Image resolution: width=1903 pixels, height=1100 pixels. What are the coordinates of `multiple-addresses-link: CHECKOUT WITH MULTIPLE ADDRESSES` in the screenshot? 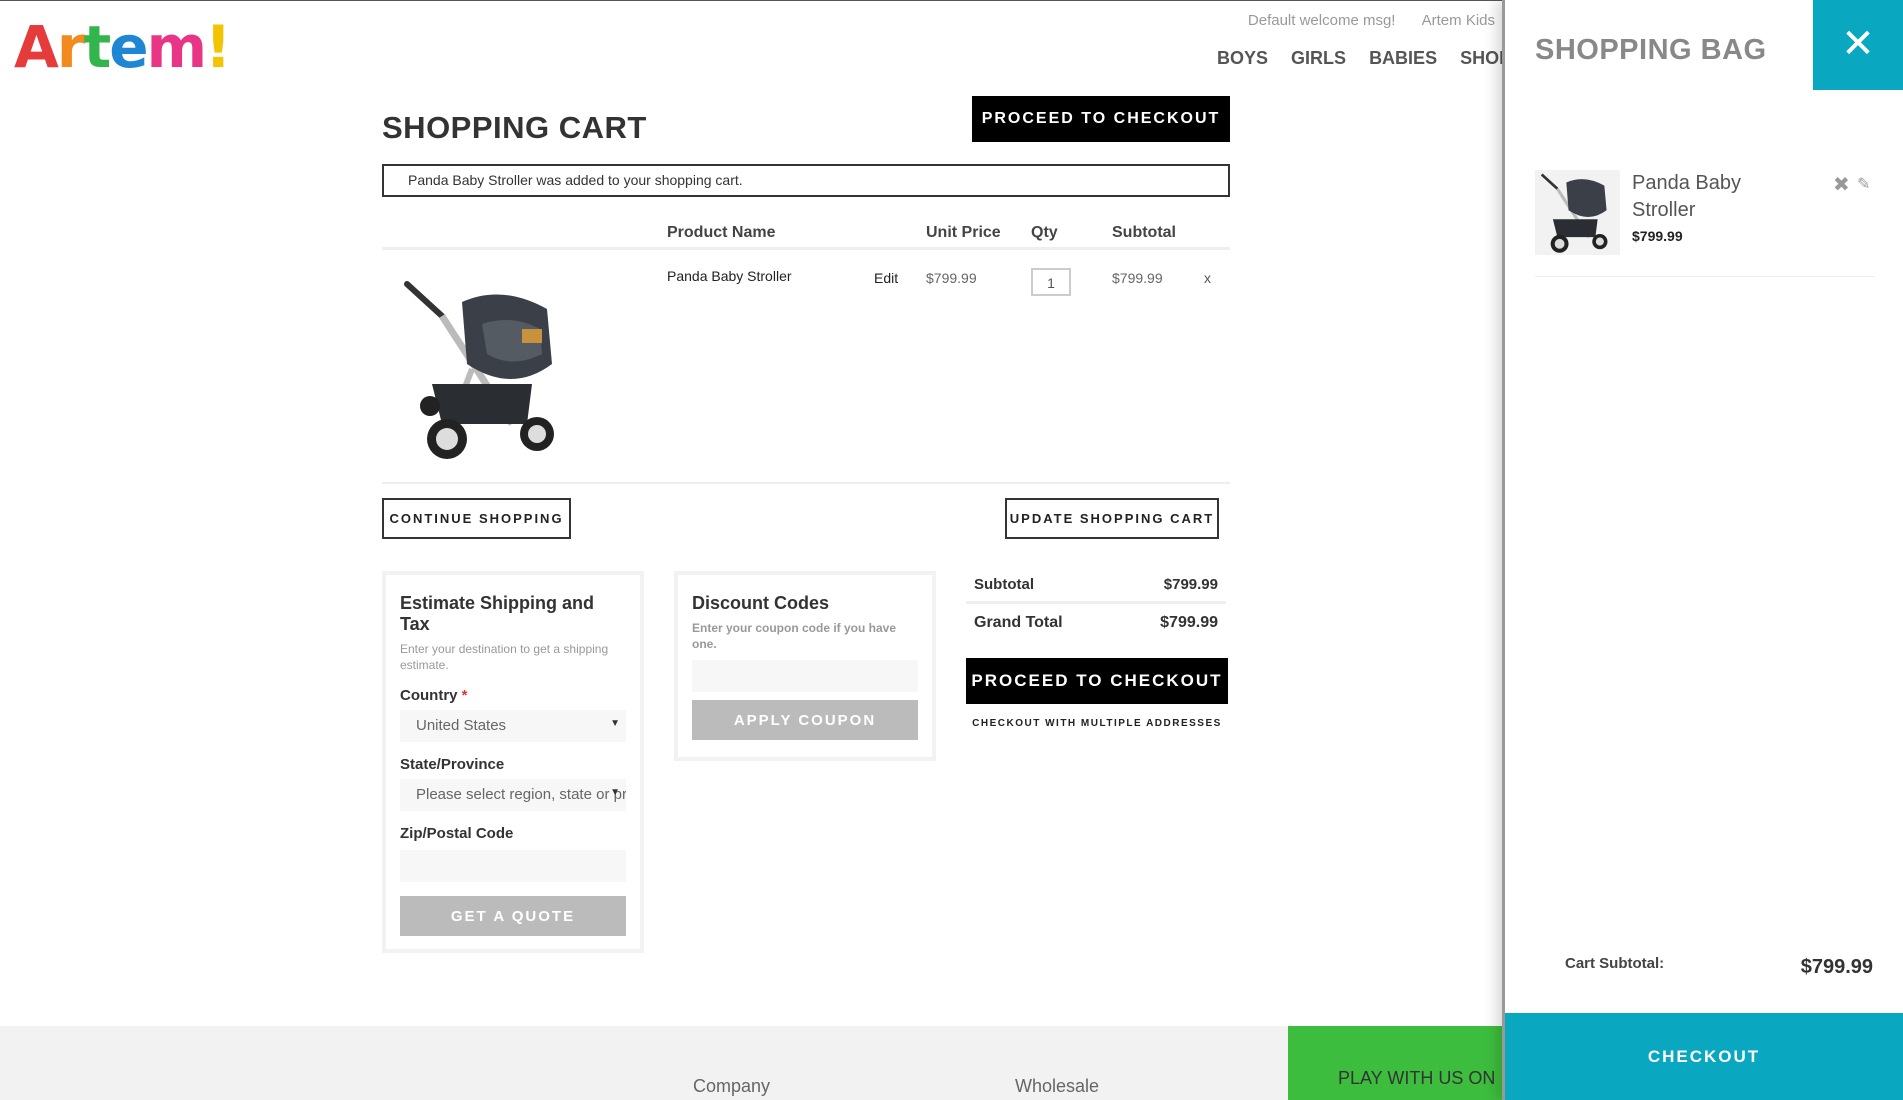 It's located at (1097, 723).